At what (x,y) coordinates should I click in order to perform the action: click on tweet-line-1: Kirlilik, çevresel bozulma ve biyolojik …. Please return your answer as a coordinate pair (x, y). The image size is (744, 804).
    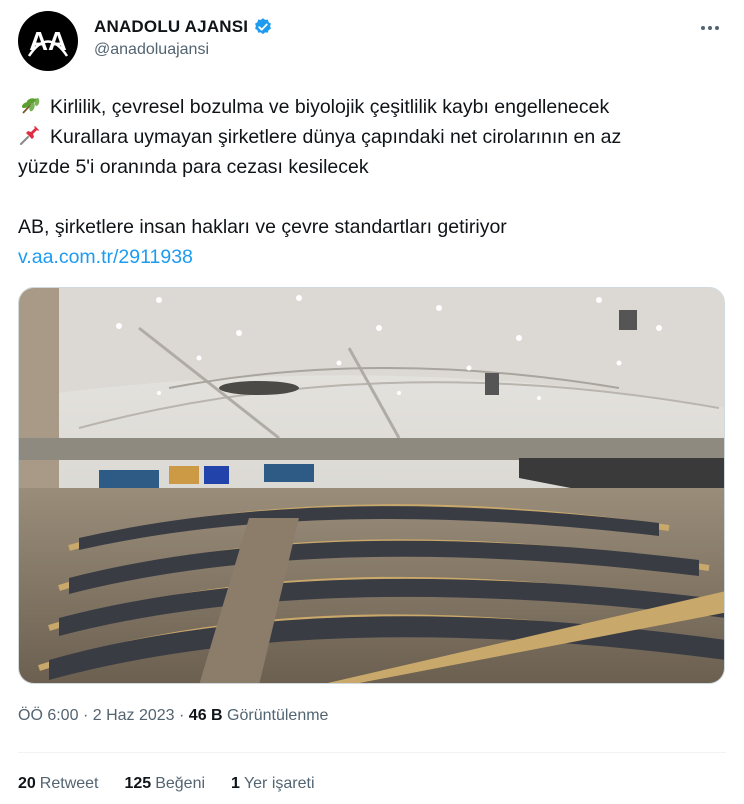
    Looking at the image, I should click on (371, 107).